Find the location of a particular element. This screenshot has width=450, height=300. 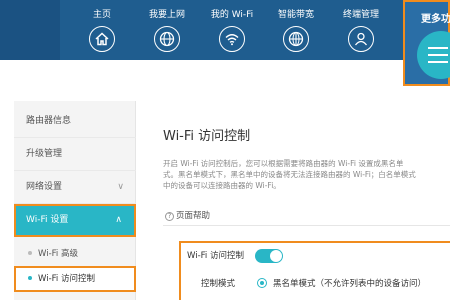

logo-area is located at coordinates (30, 30).